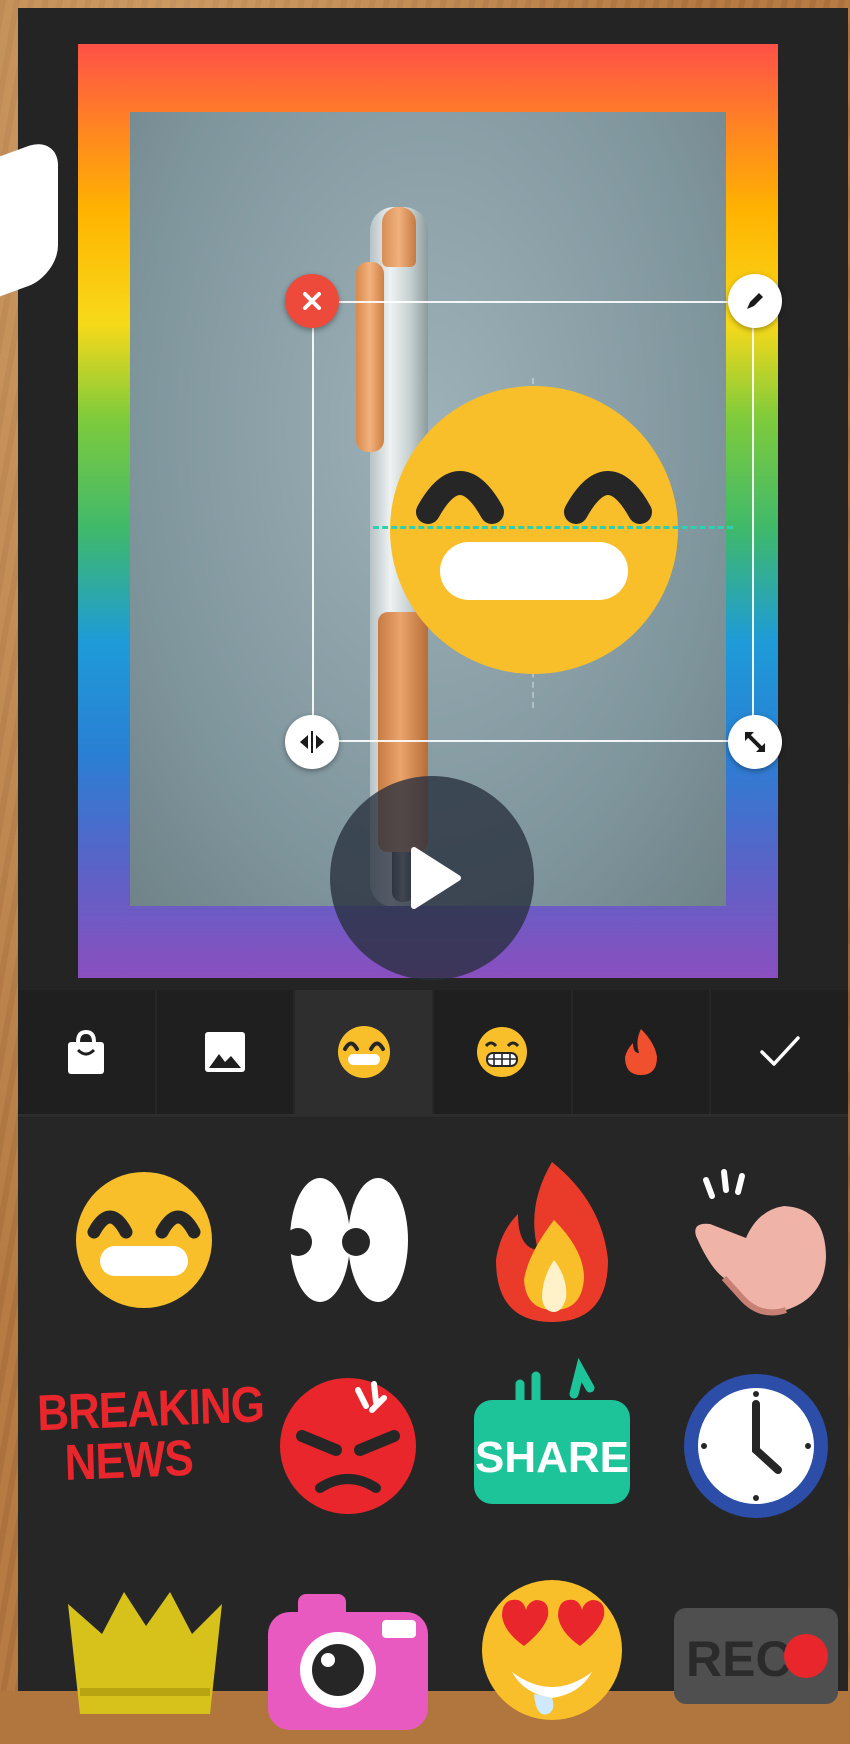 This screenshot has height=1744, width=850. I want to click on callout-shape, so click(29, 218).